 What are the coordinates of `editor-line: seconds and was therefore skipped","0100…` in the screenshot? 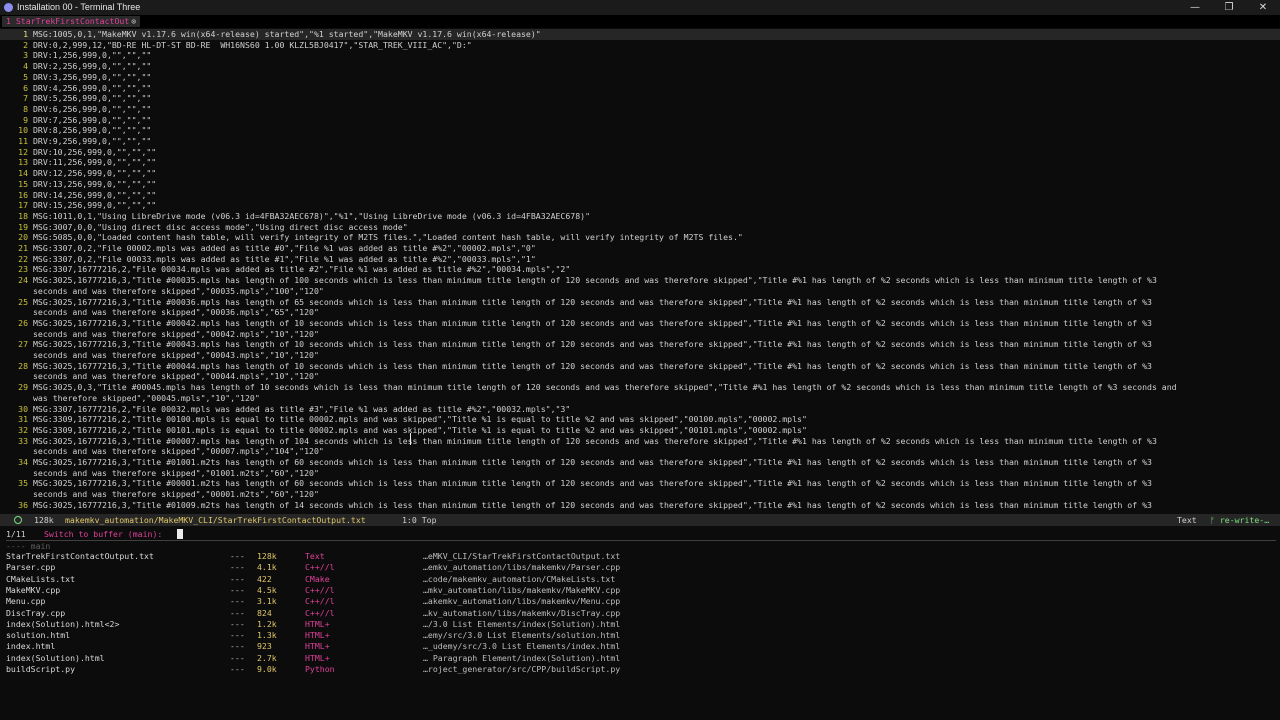 It's located at (640, 473).